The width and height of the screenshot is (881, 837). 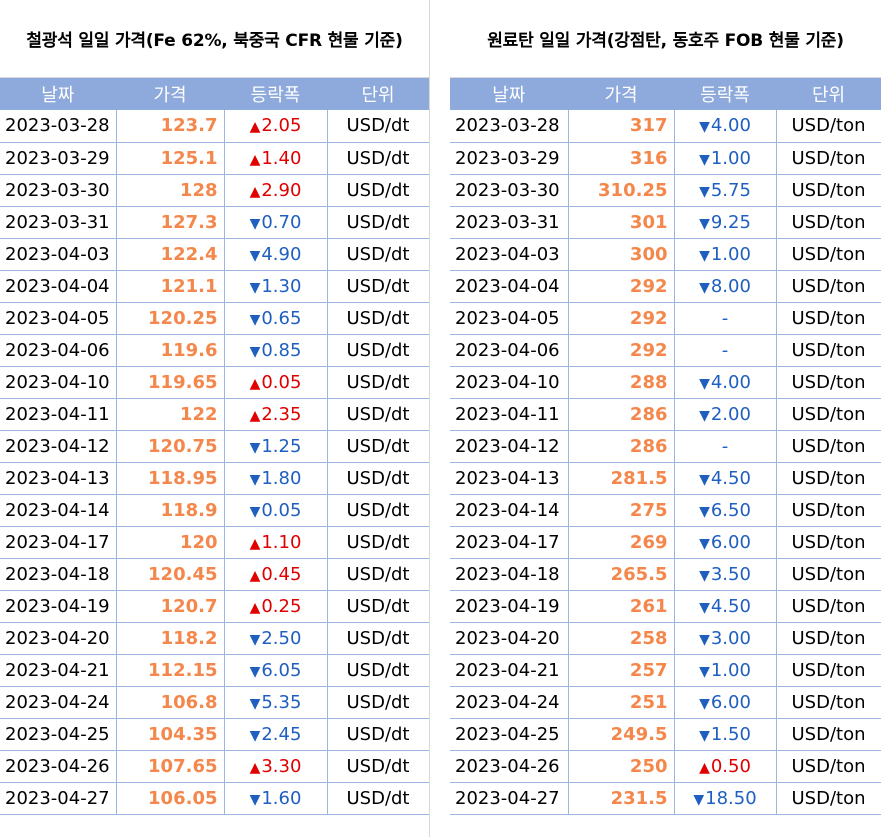 I want to click on change-value: 3.00, so click(x=730, y=638).